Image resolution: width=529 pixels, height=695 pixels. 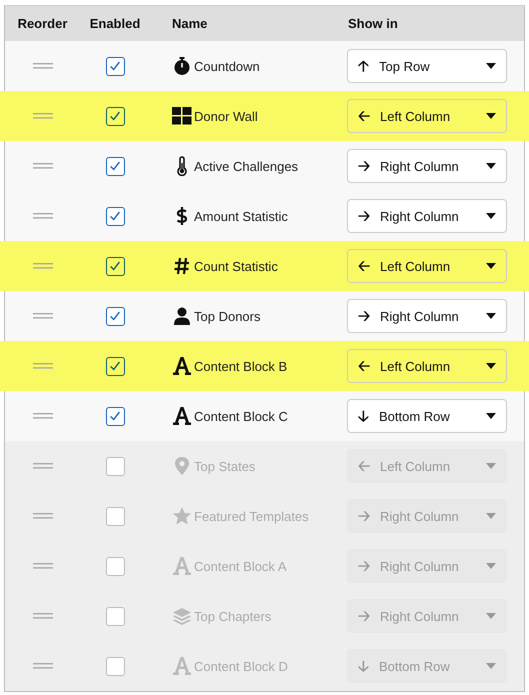 I want to click on widget-name: Count Statistic, so click(x=236, y=266).